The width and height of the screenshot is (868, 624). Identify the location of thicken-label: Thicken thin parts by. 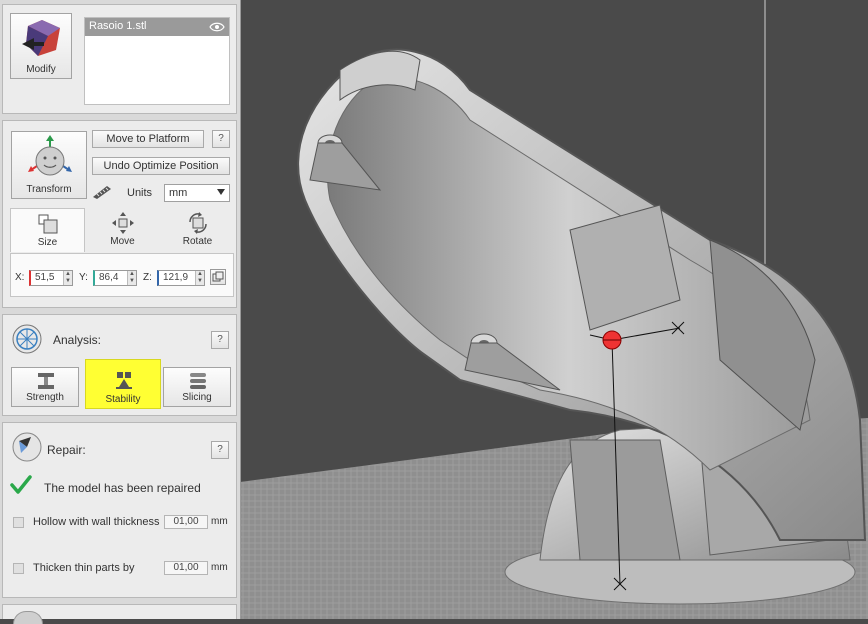
(84, 568).